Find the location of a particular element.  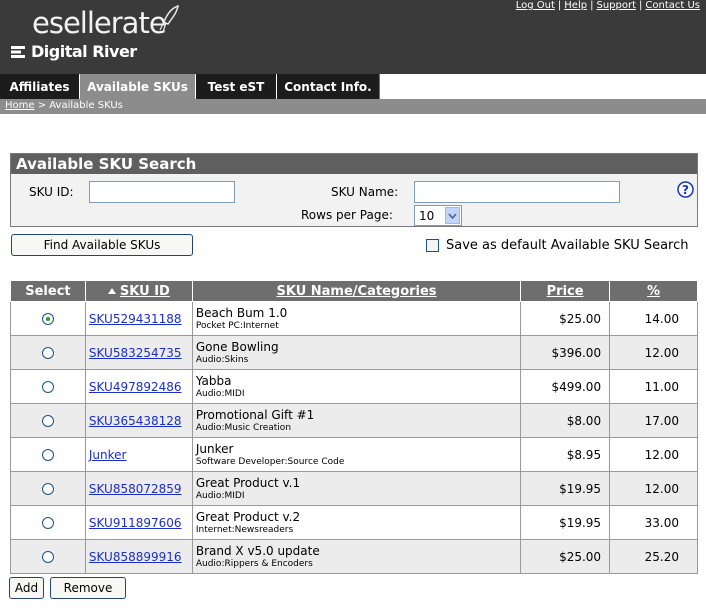

sku-id-link: SKU911897606 is located at coordinates (135, 523).